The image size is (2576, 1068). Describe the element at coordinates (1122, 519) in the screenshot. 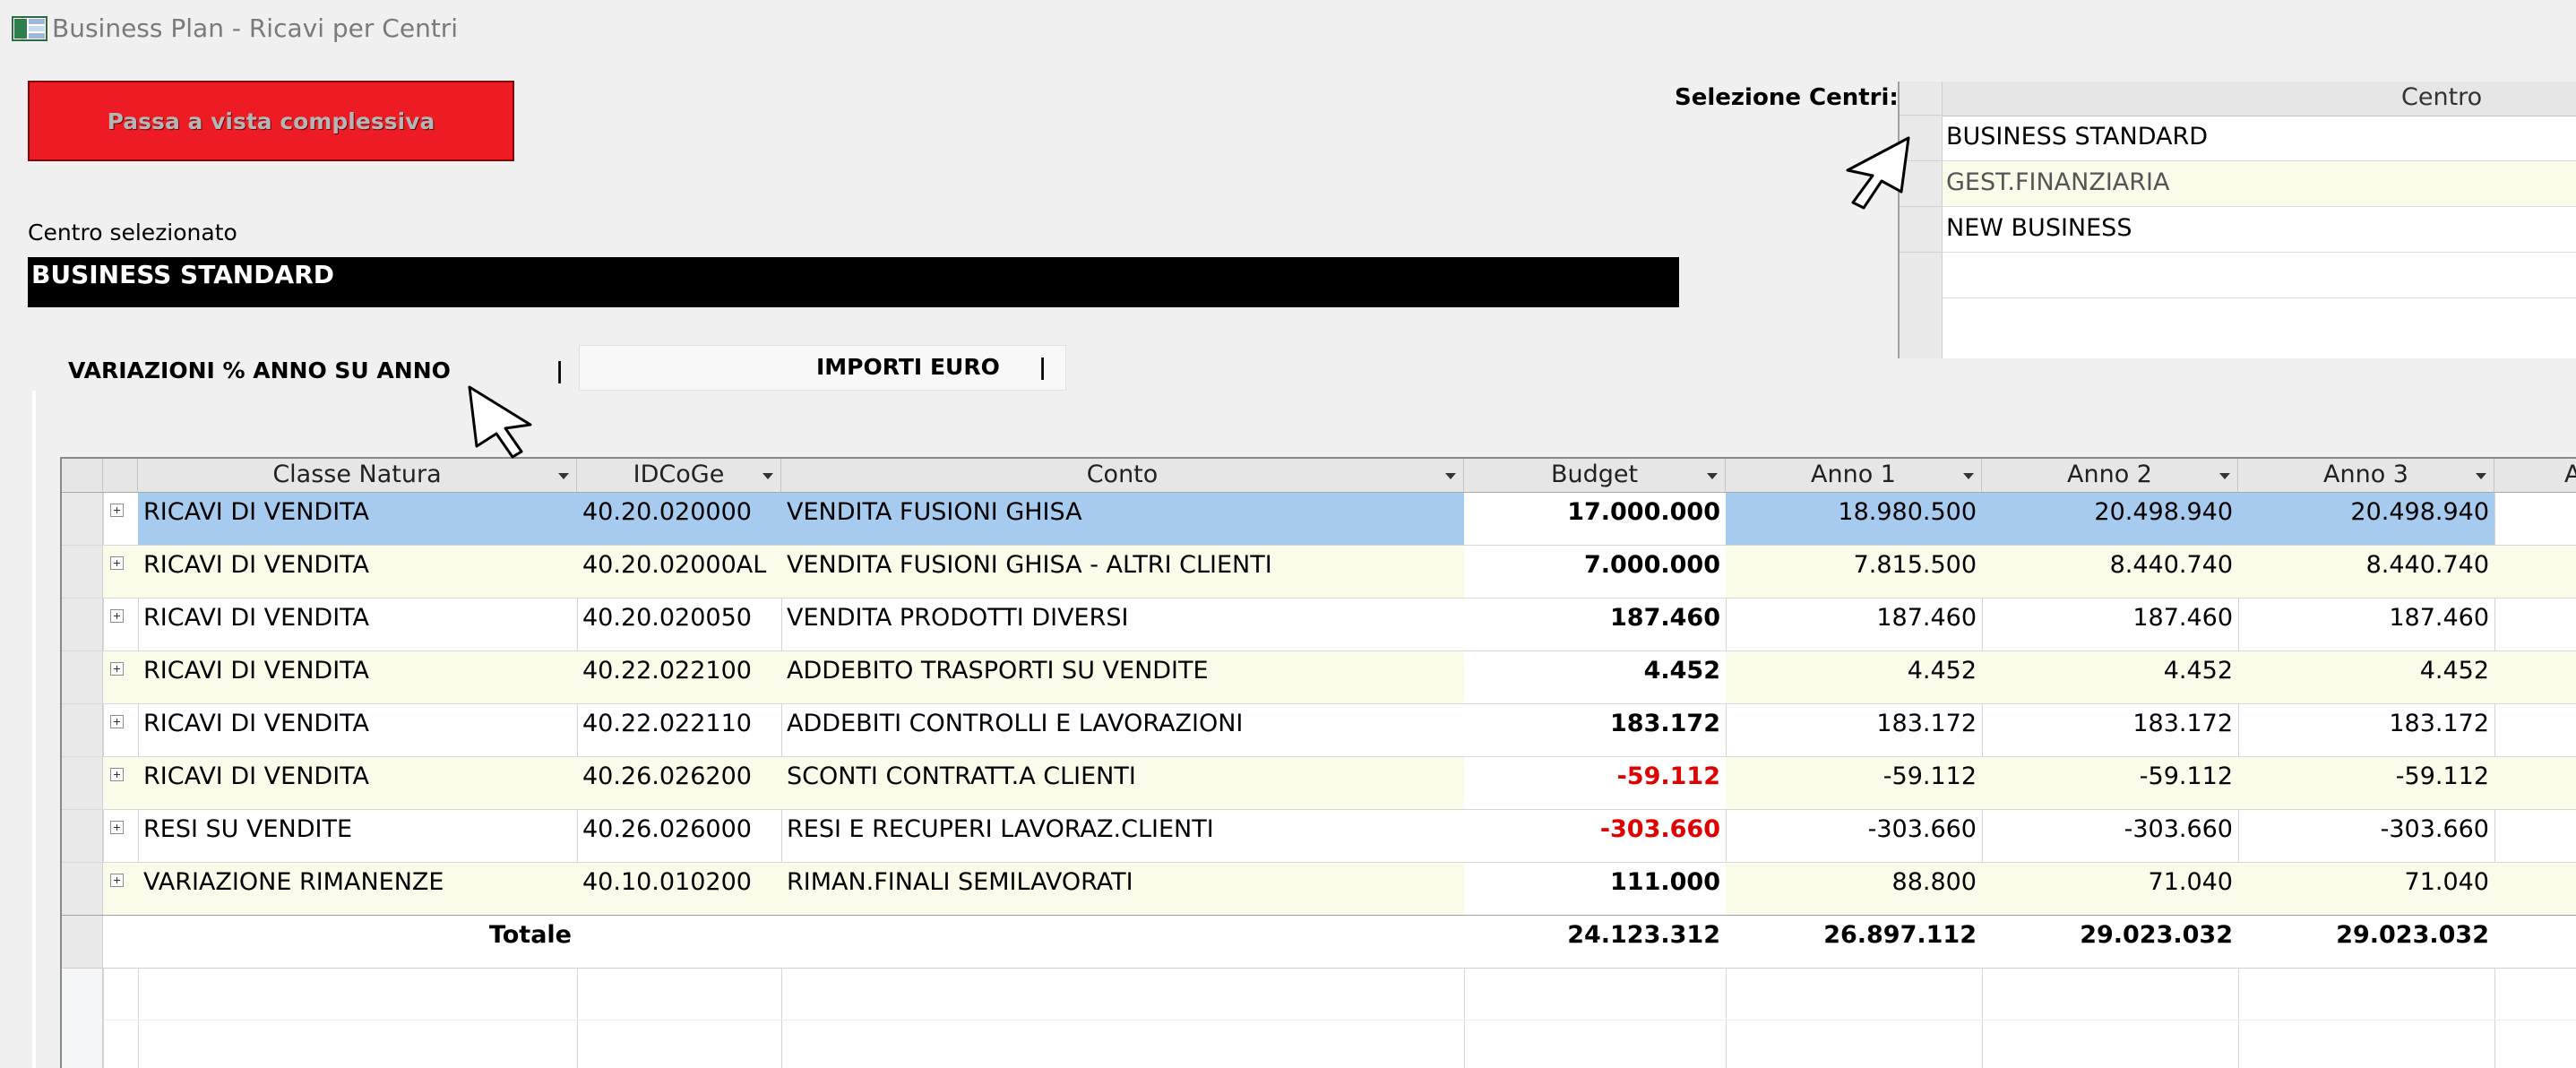

I see `cell-conto: VENDITA FUSIONI GHISA` at that location.